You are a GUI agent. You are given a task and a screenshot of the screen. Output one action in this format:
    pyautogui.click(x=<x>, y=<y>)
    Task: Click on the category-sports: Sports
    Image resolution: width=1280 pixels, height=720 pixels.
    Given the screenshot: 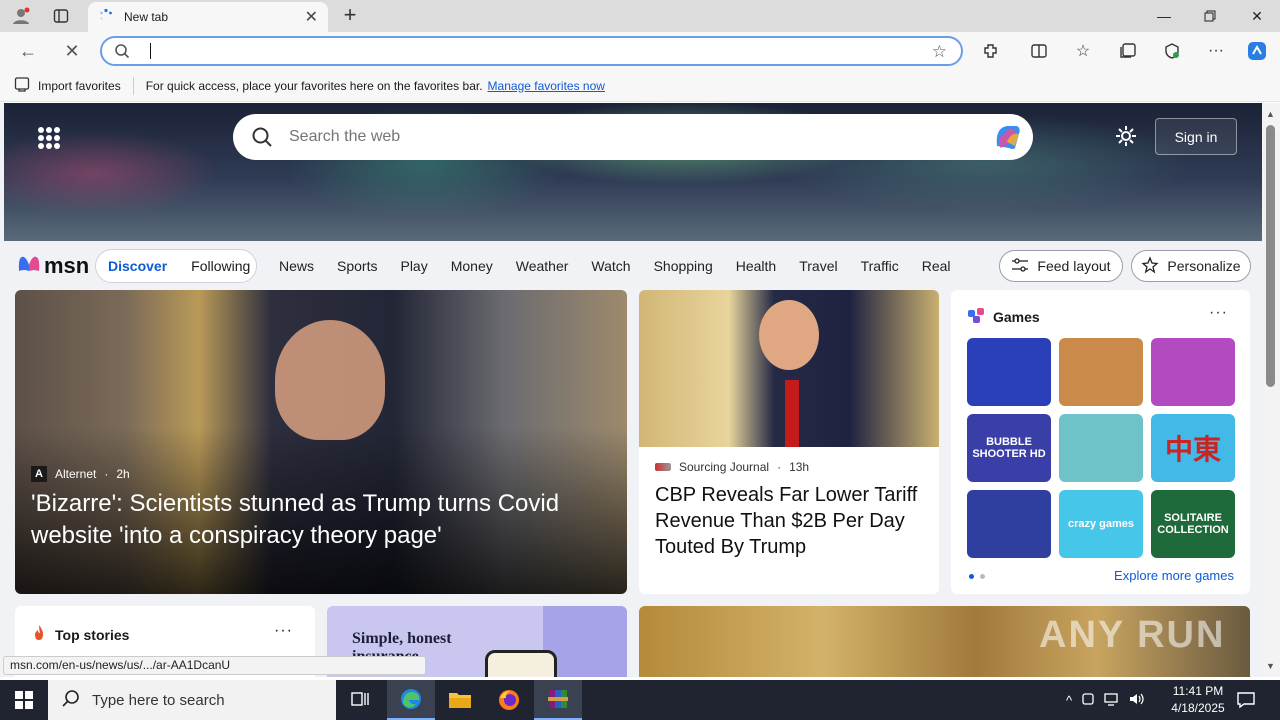 What is the action you would take?
    pyautogui.click(x=357, y=266)
    